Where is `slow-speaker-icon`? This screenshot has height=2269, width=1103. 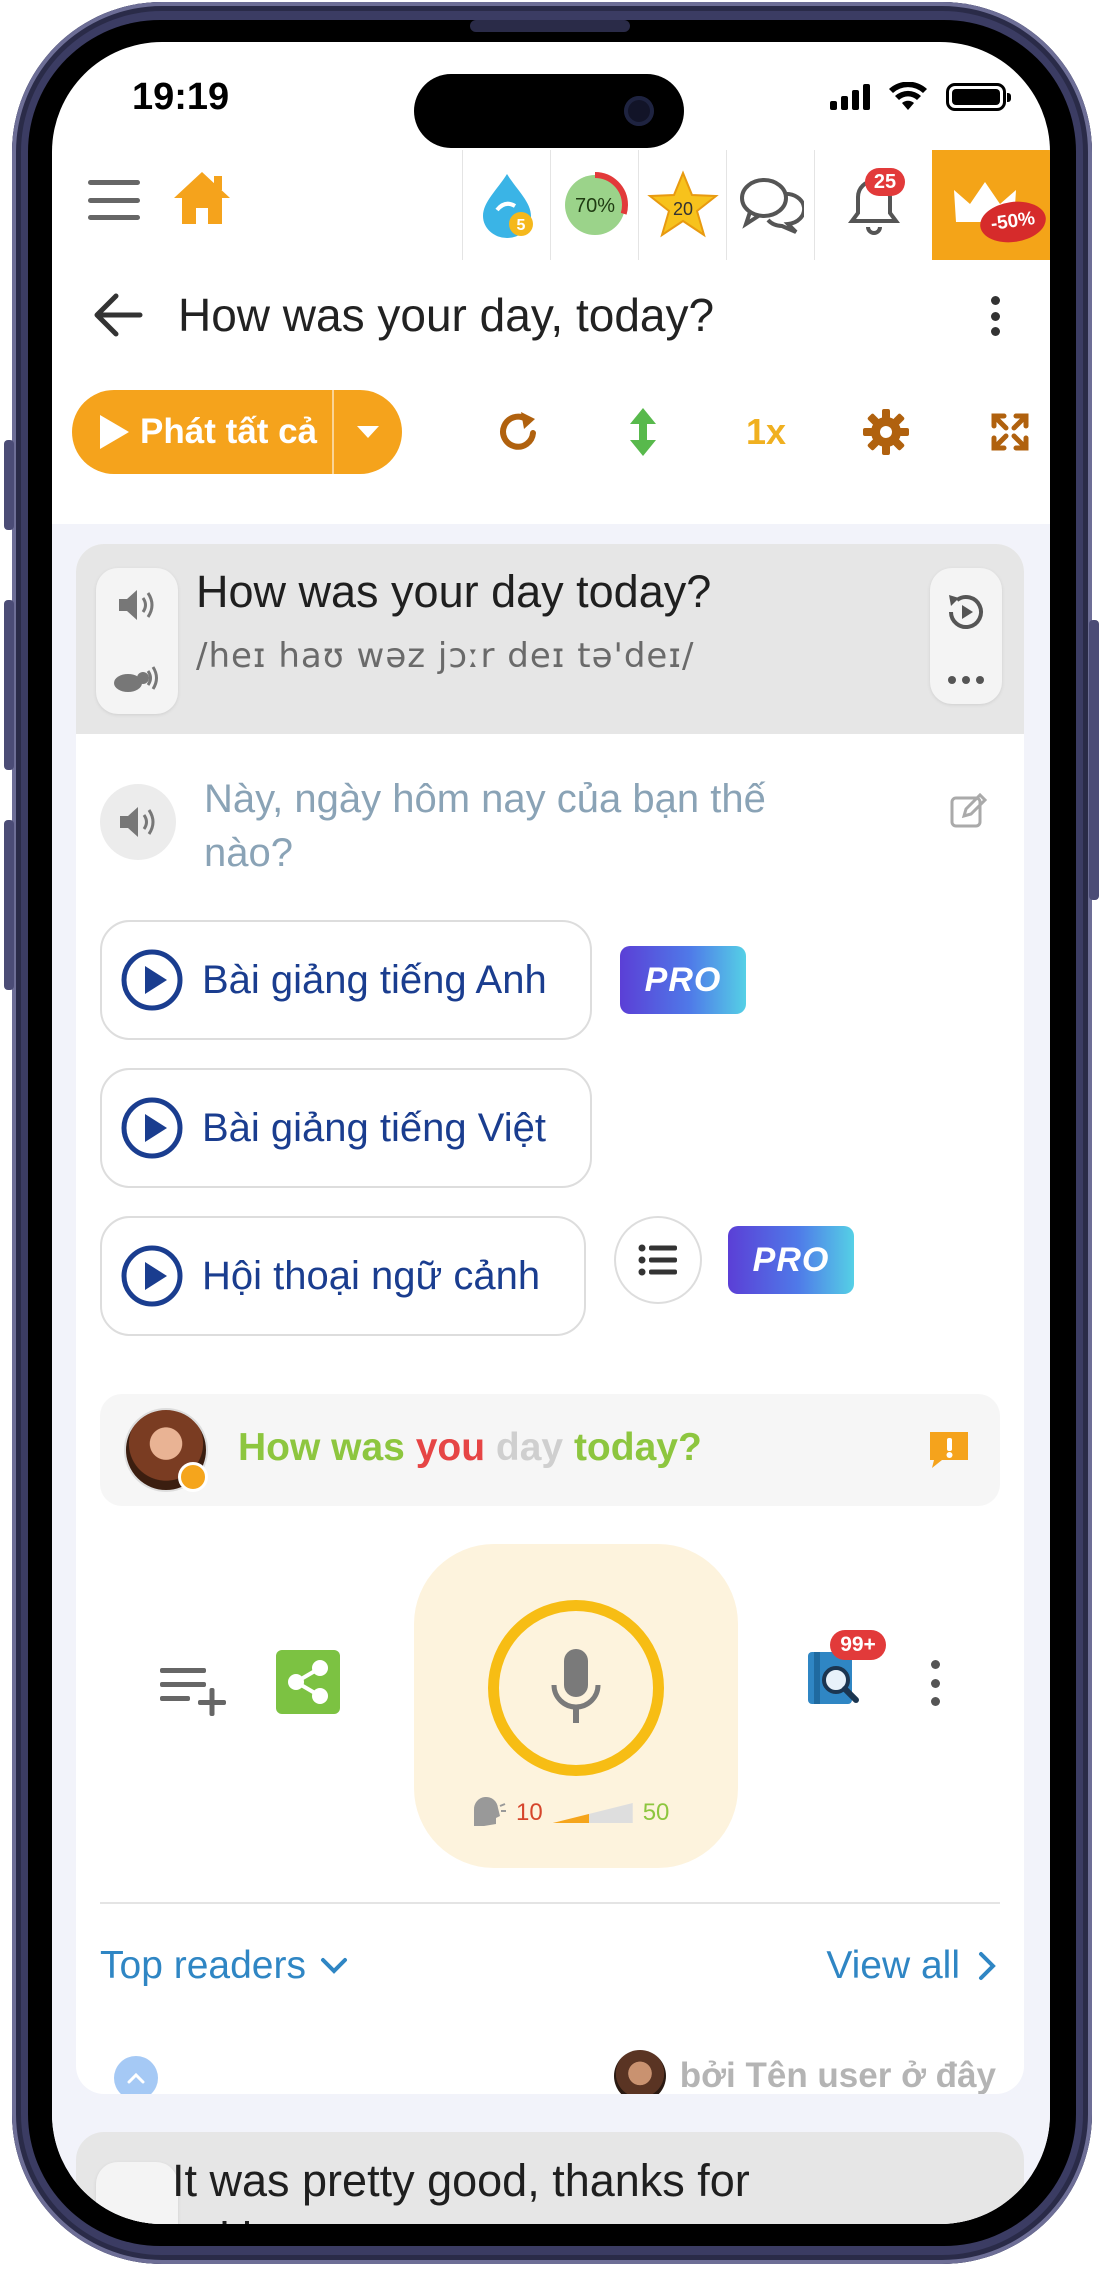
slow-speaker-icon is located at coordinates (137, 678).